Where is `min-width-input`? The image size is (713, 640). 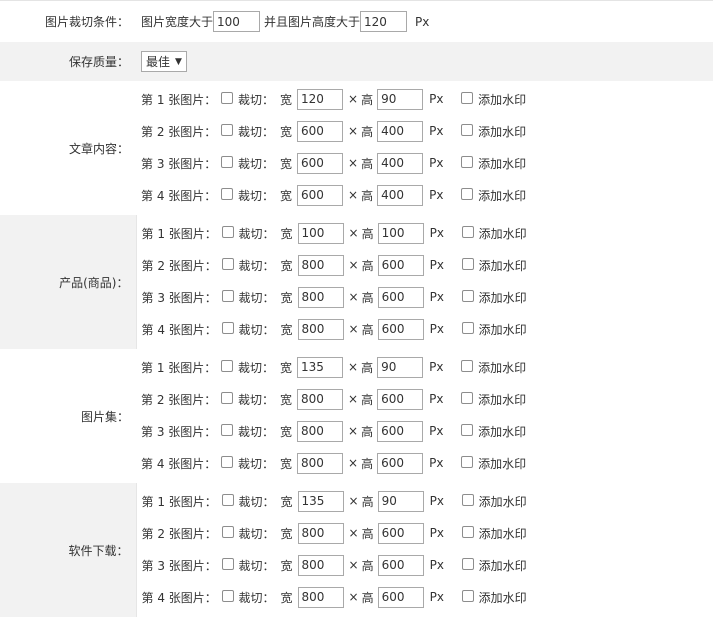 min-width-input is located at coordinates (237, 21).